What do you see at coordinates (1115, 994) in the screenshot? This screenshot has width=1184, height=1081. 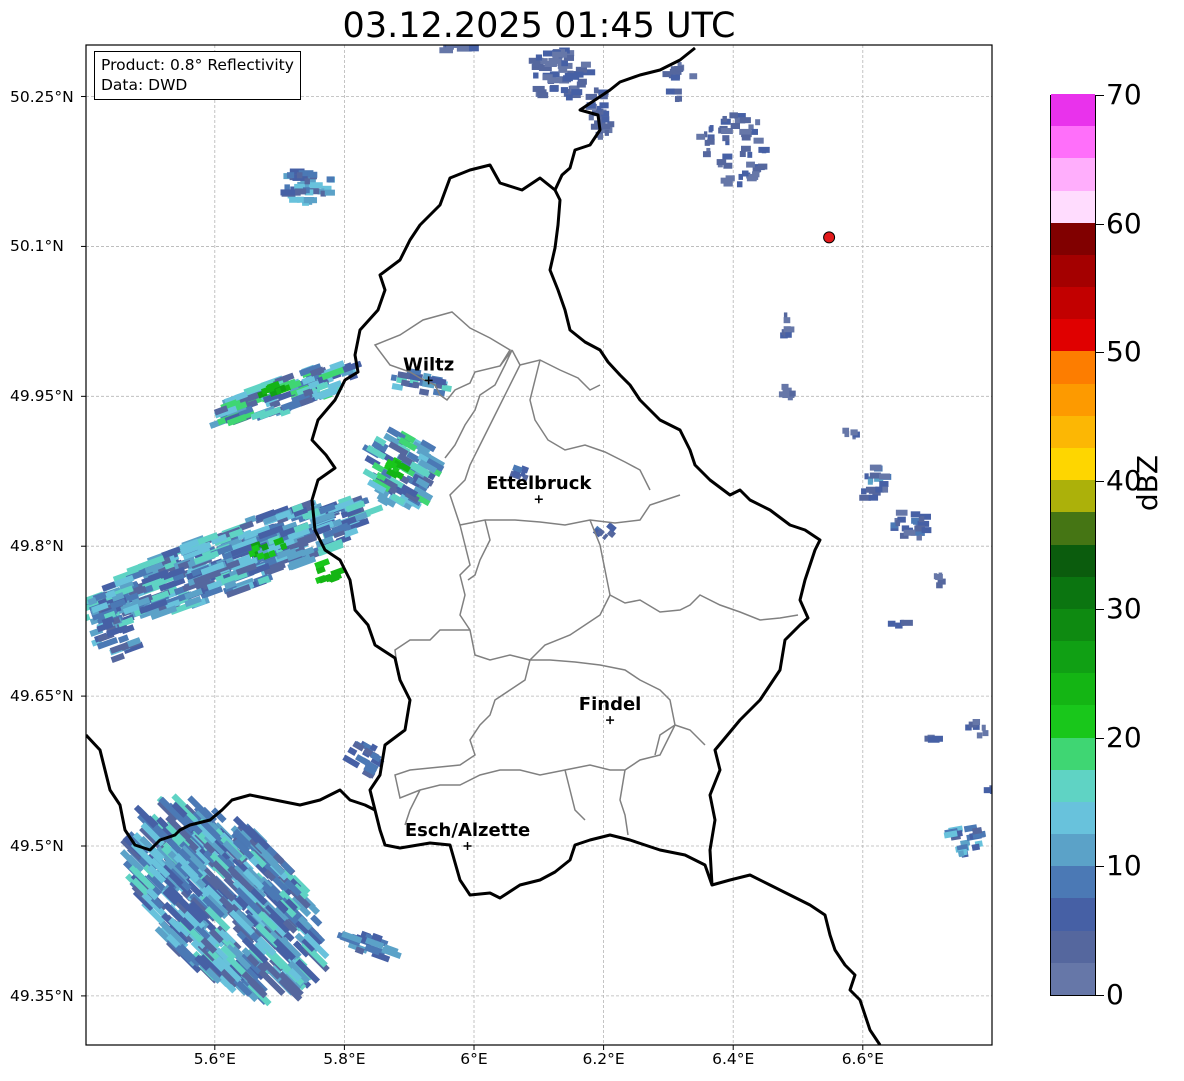 I see `colorbar-tick-label: 0` at bounding box center [1115, 994].